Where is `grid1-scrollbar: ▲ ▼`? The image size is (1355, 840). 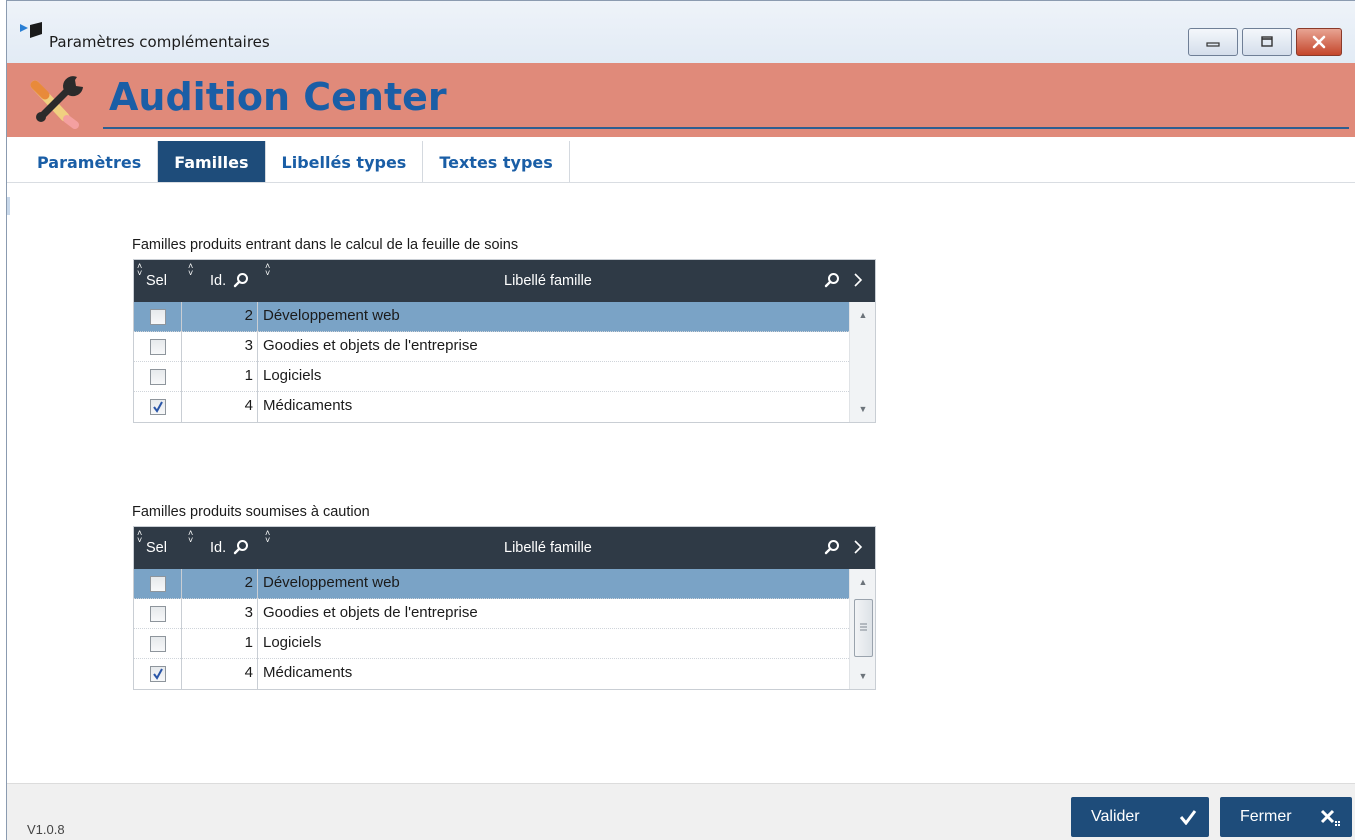
grid1-scrollbar: ▲ ▼ is located at coordinates (862, 362).